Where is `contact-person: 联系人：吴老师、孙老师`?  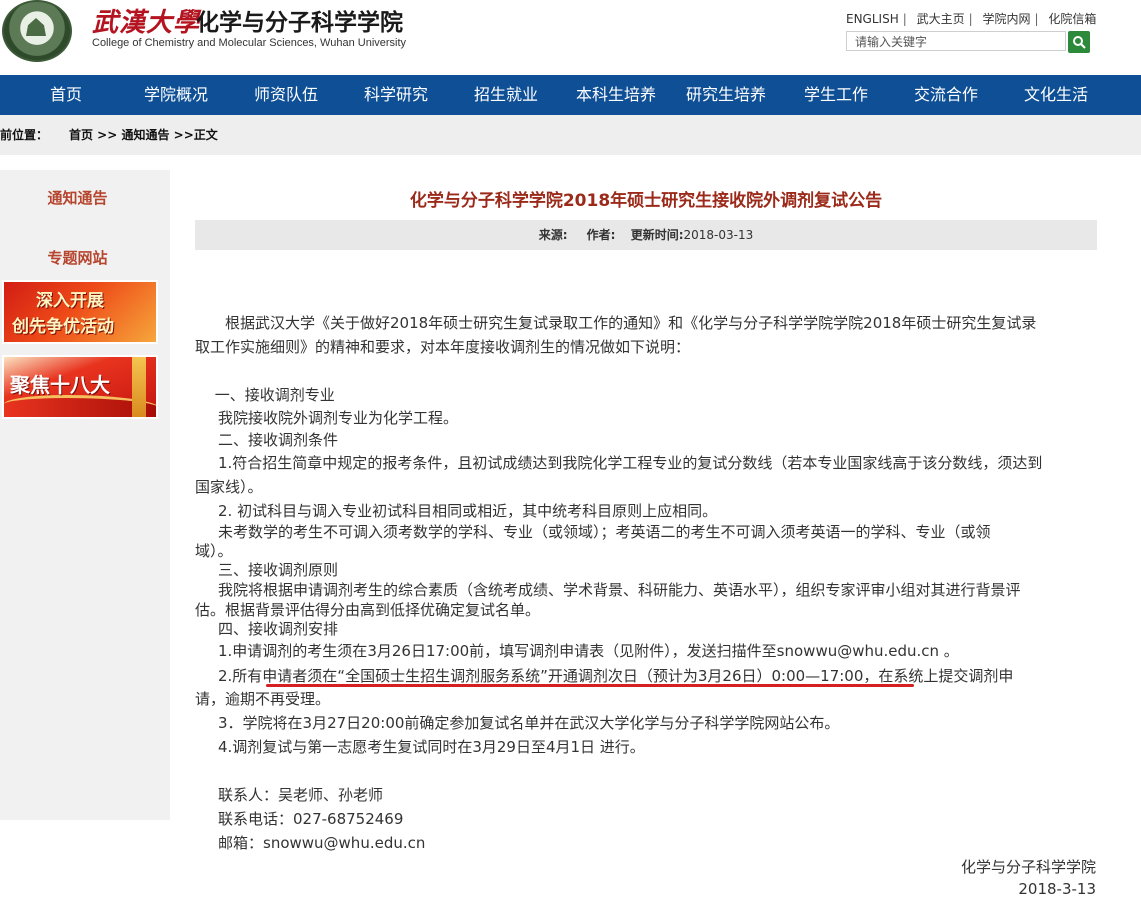 contact-person: 联系人：吴老师、孙老师 is located at coordinates (293, 795).